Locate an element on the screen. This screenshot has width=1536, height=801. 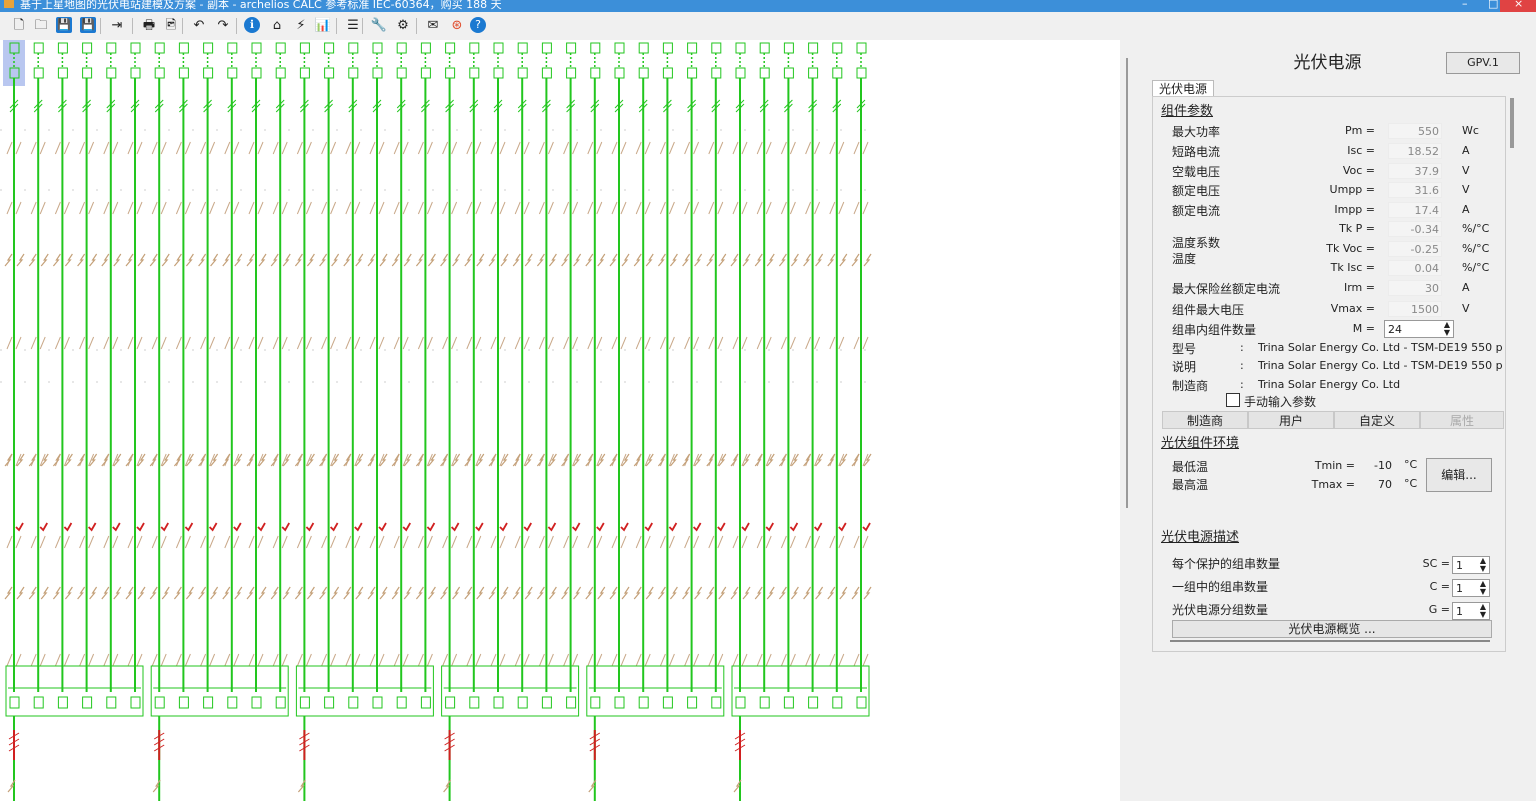
info-icon: ℹ is located at coordinates (252, 25).